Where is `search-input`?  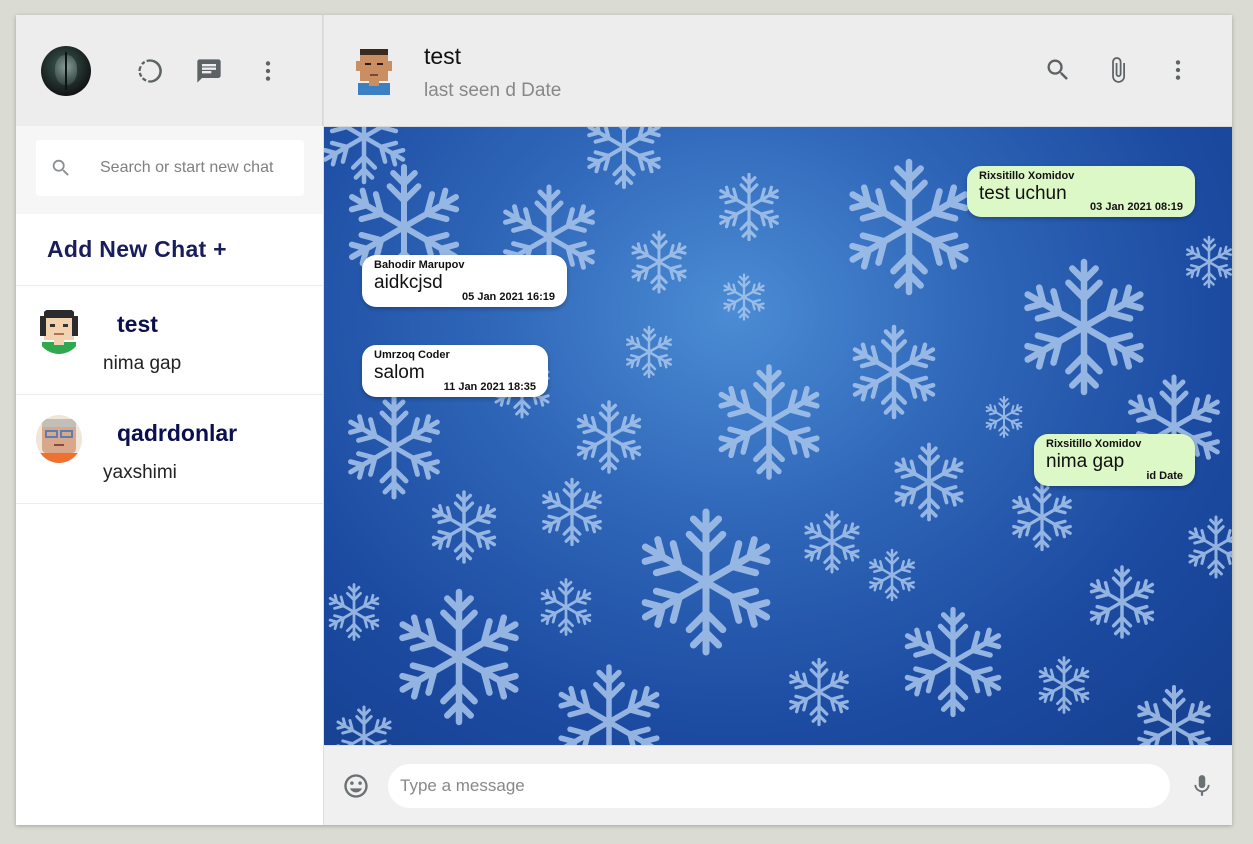
search-input is located at coordinates (195, 168).